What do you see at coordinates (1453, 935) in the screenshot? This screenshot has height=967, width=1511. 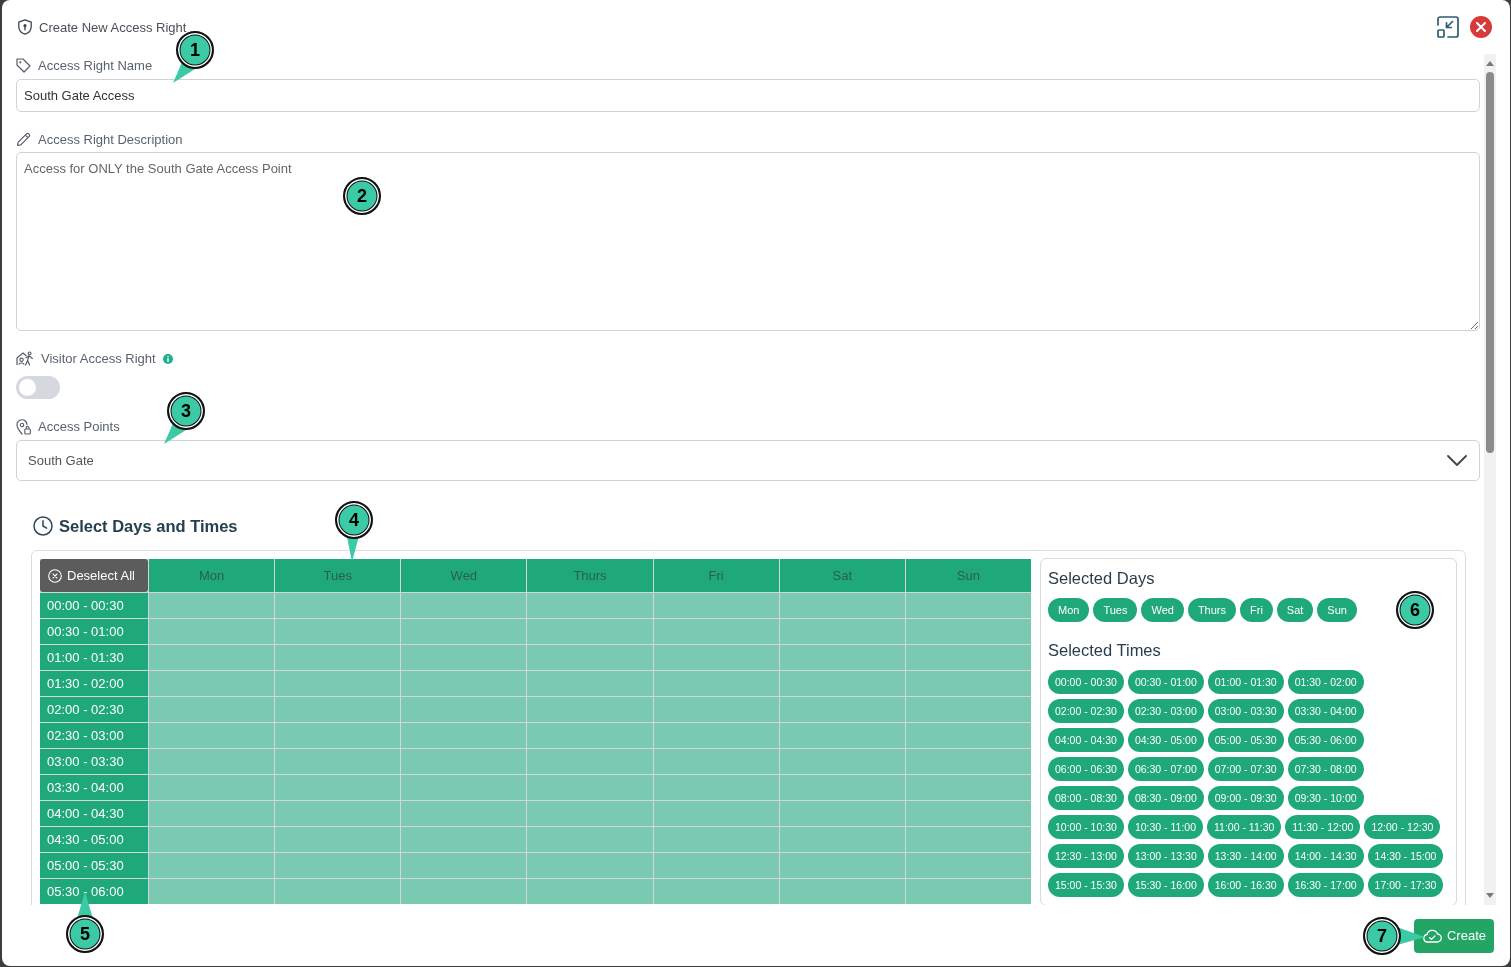 I see `create-button: Create` at bounding box center [1453, 935].